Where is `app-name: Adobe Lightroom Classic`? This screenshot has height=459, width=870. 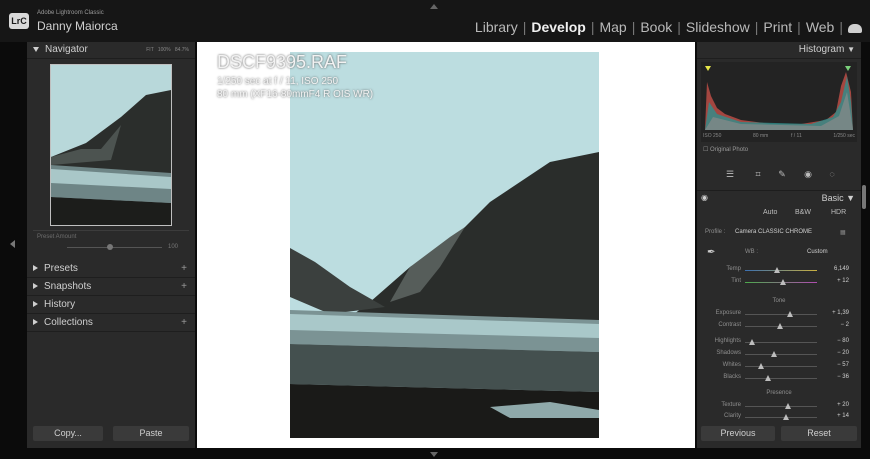
app-name: Adobe Lightroom Classic is located at coordinates (70, 13).